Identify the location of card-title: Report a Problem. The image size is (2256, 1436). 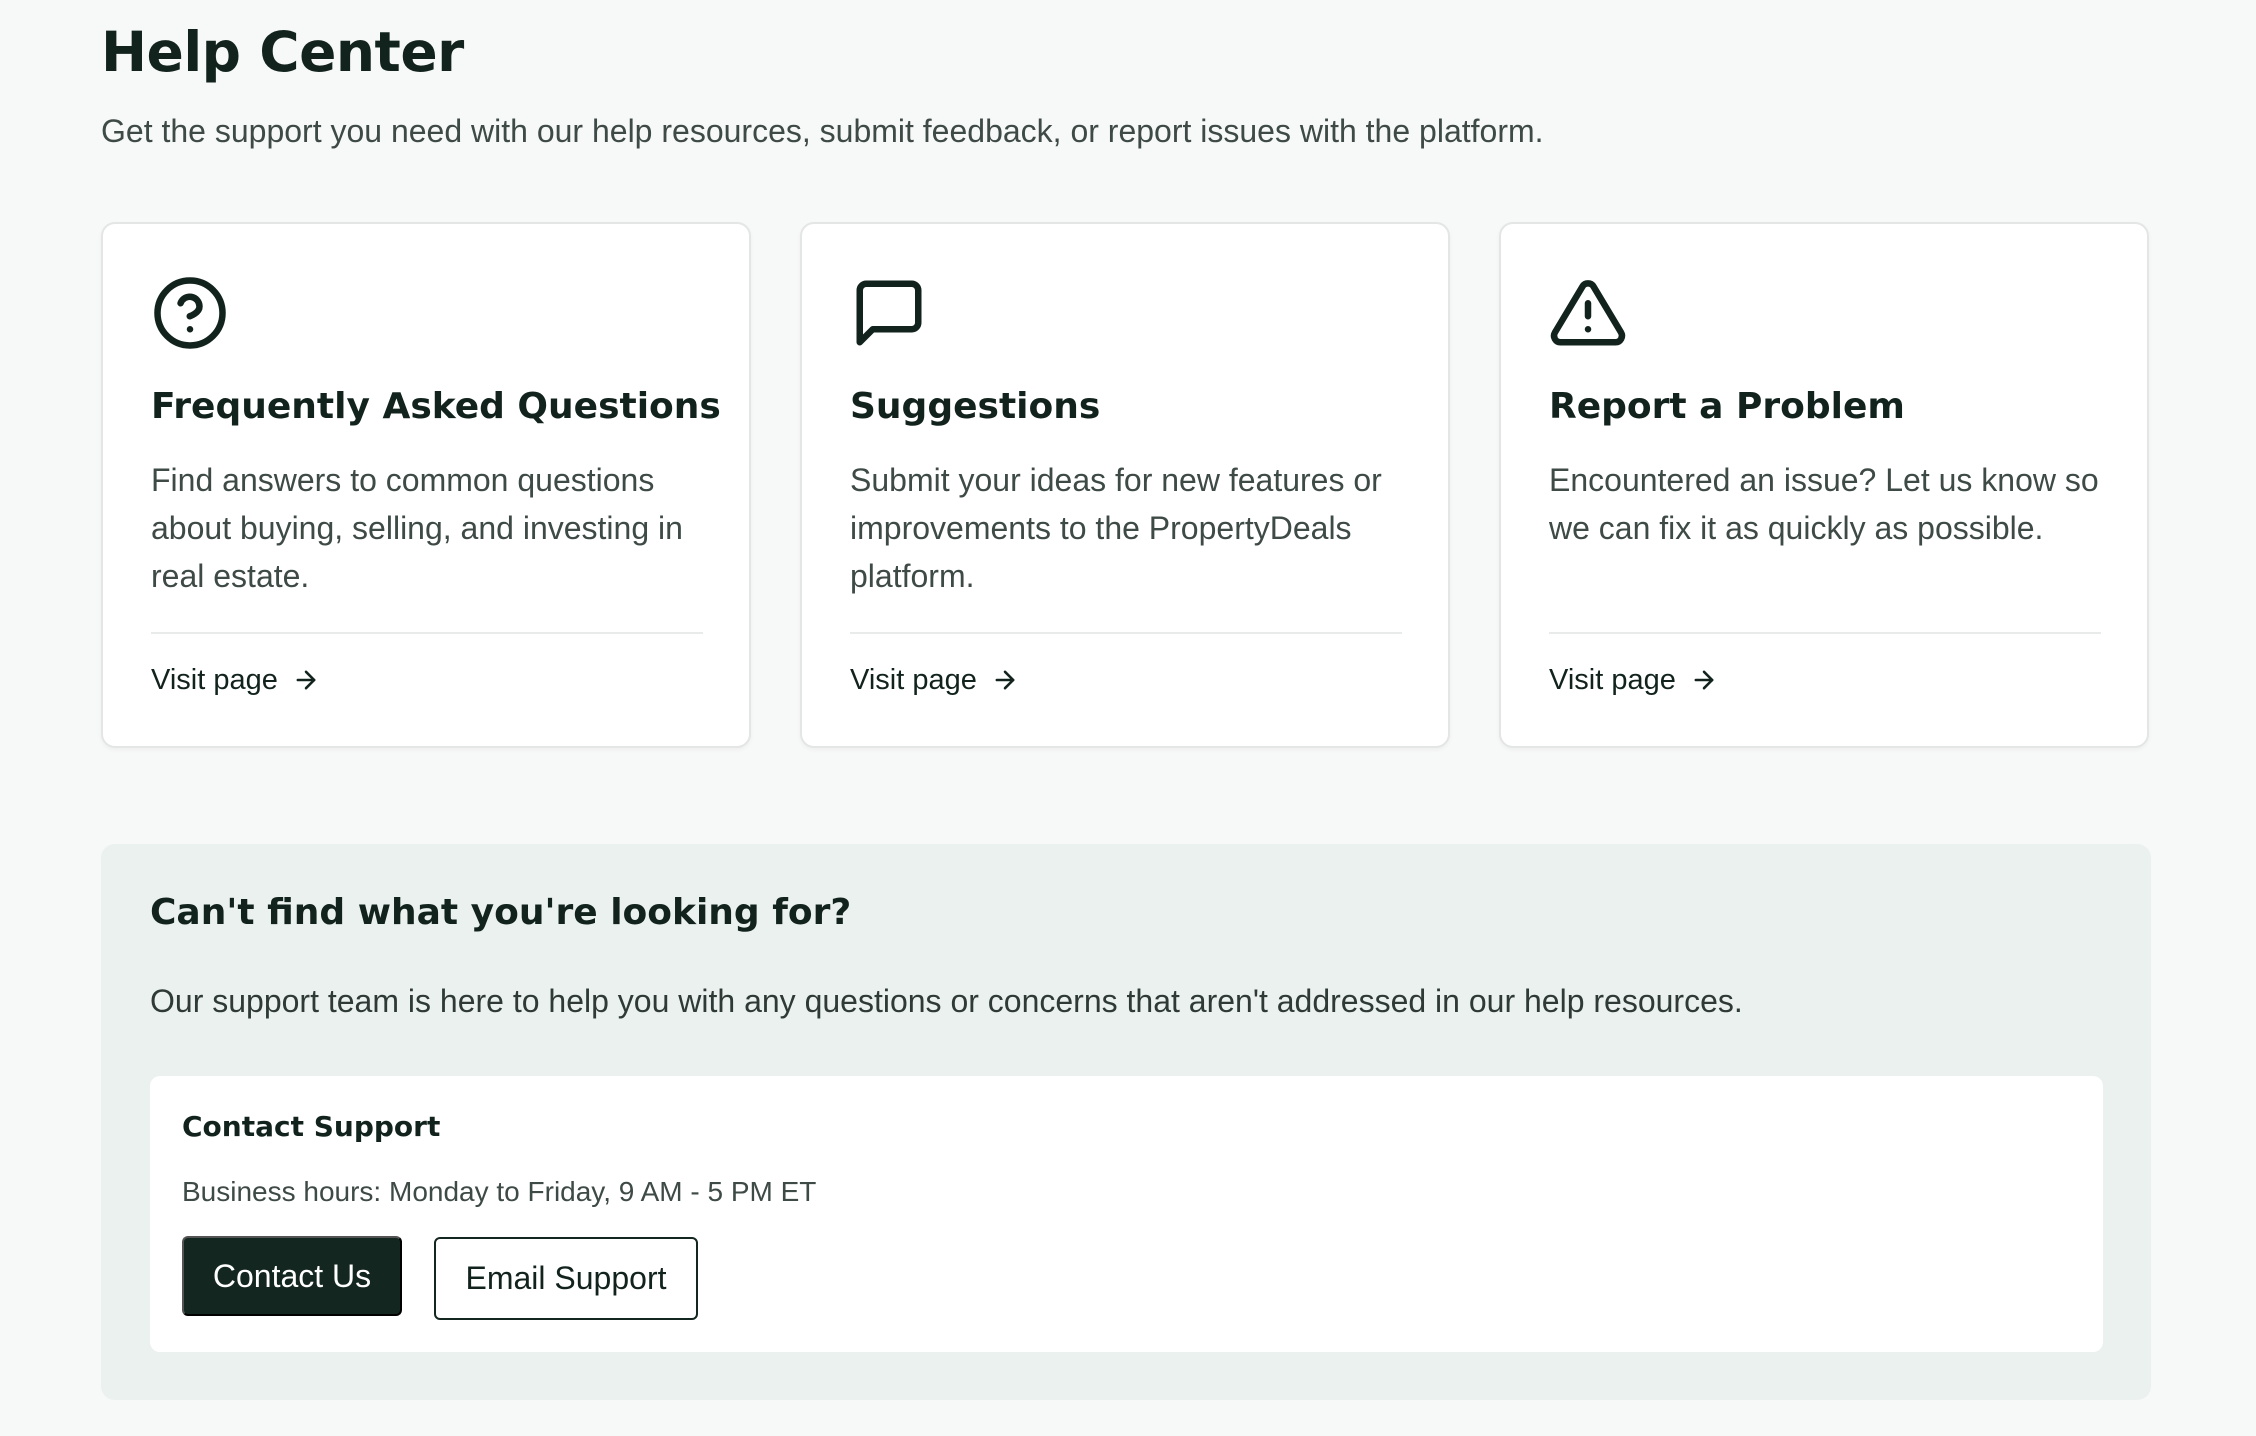
(1727, 406).